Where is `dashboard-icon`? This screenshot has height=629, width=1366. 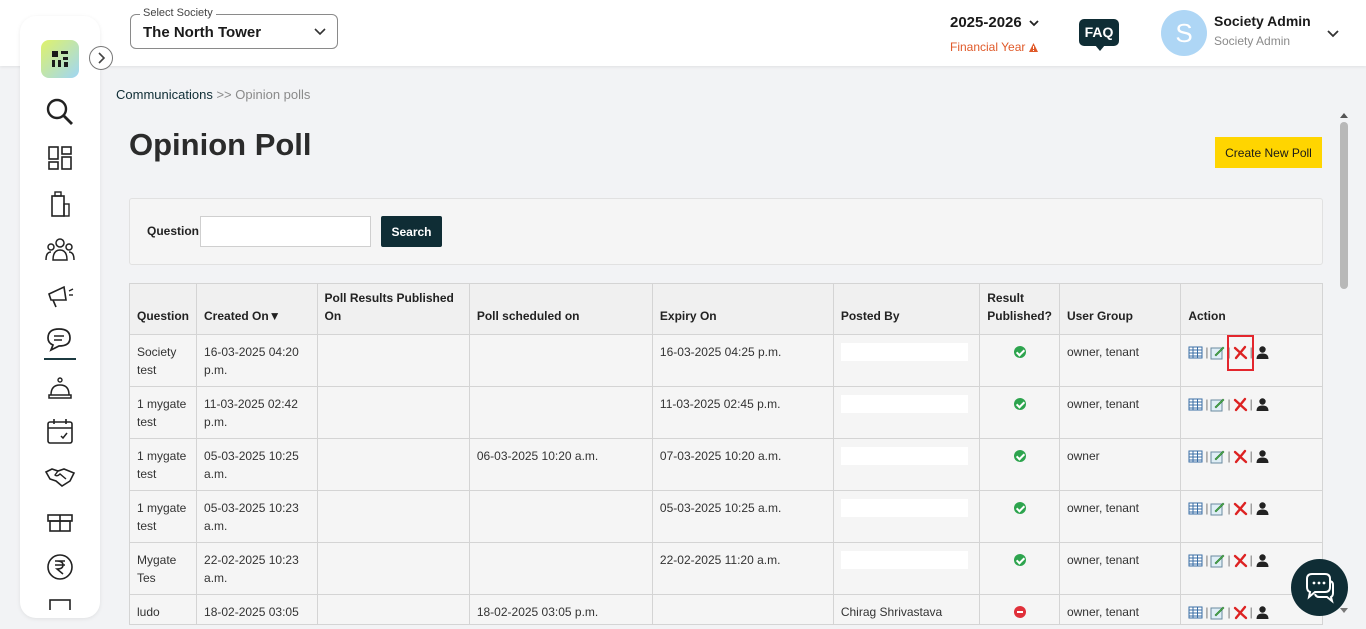
dashboard-icon is located at coordinates (60, 158).